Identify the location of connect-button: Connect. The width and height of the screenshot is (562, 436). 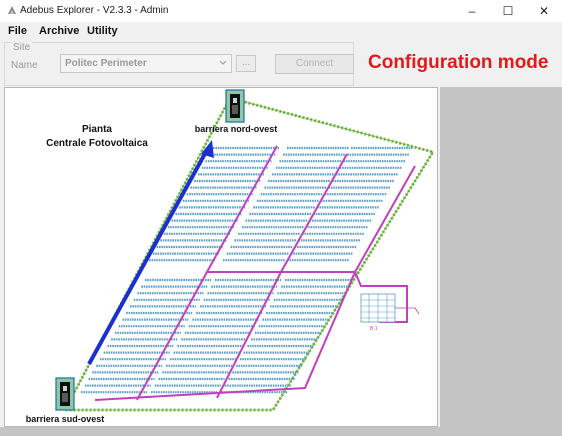
(314, 64).